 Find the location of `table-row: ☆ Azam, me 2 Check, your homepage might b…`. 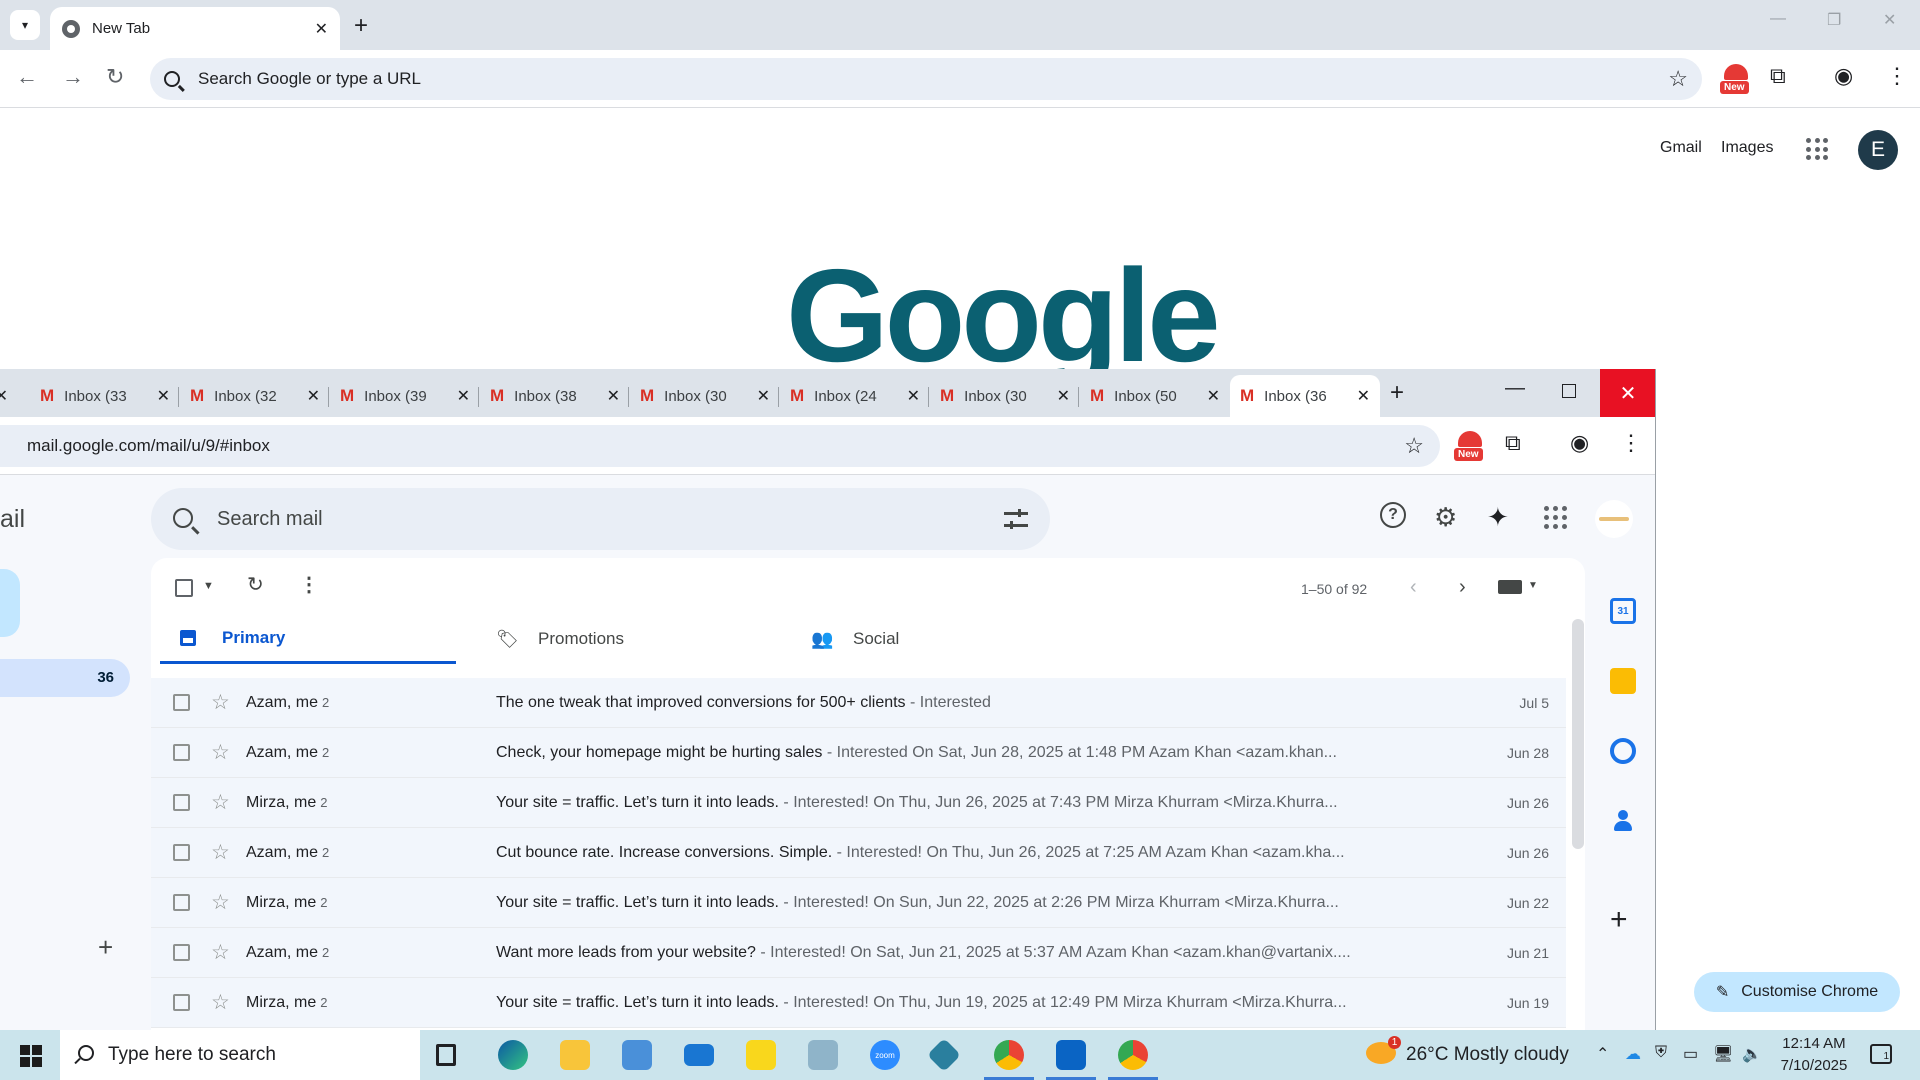

table-row: ☆ Azam, me 2 Check, your homepage might b… is located at coordinates (858, 753).